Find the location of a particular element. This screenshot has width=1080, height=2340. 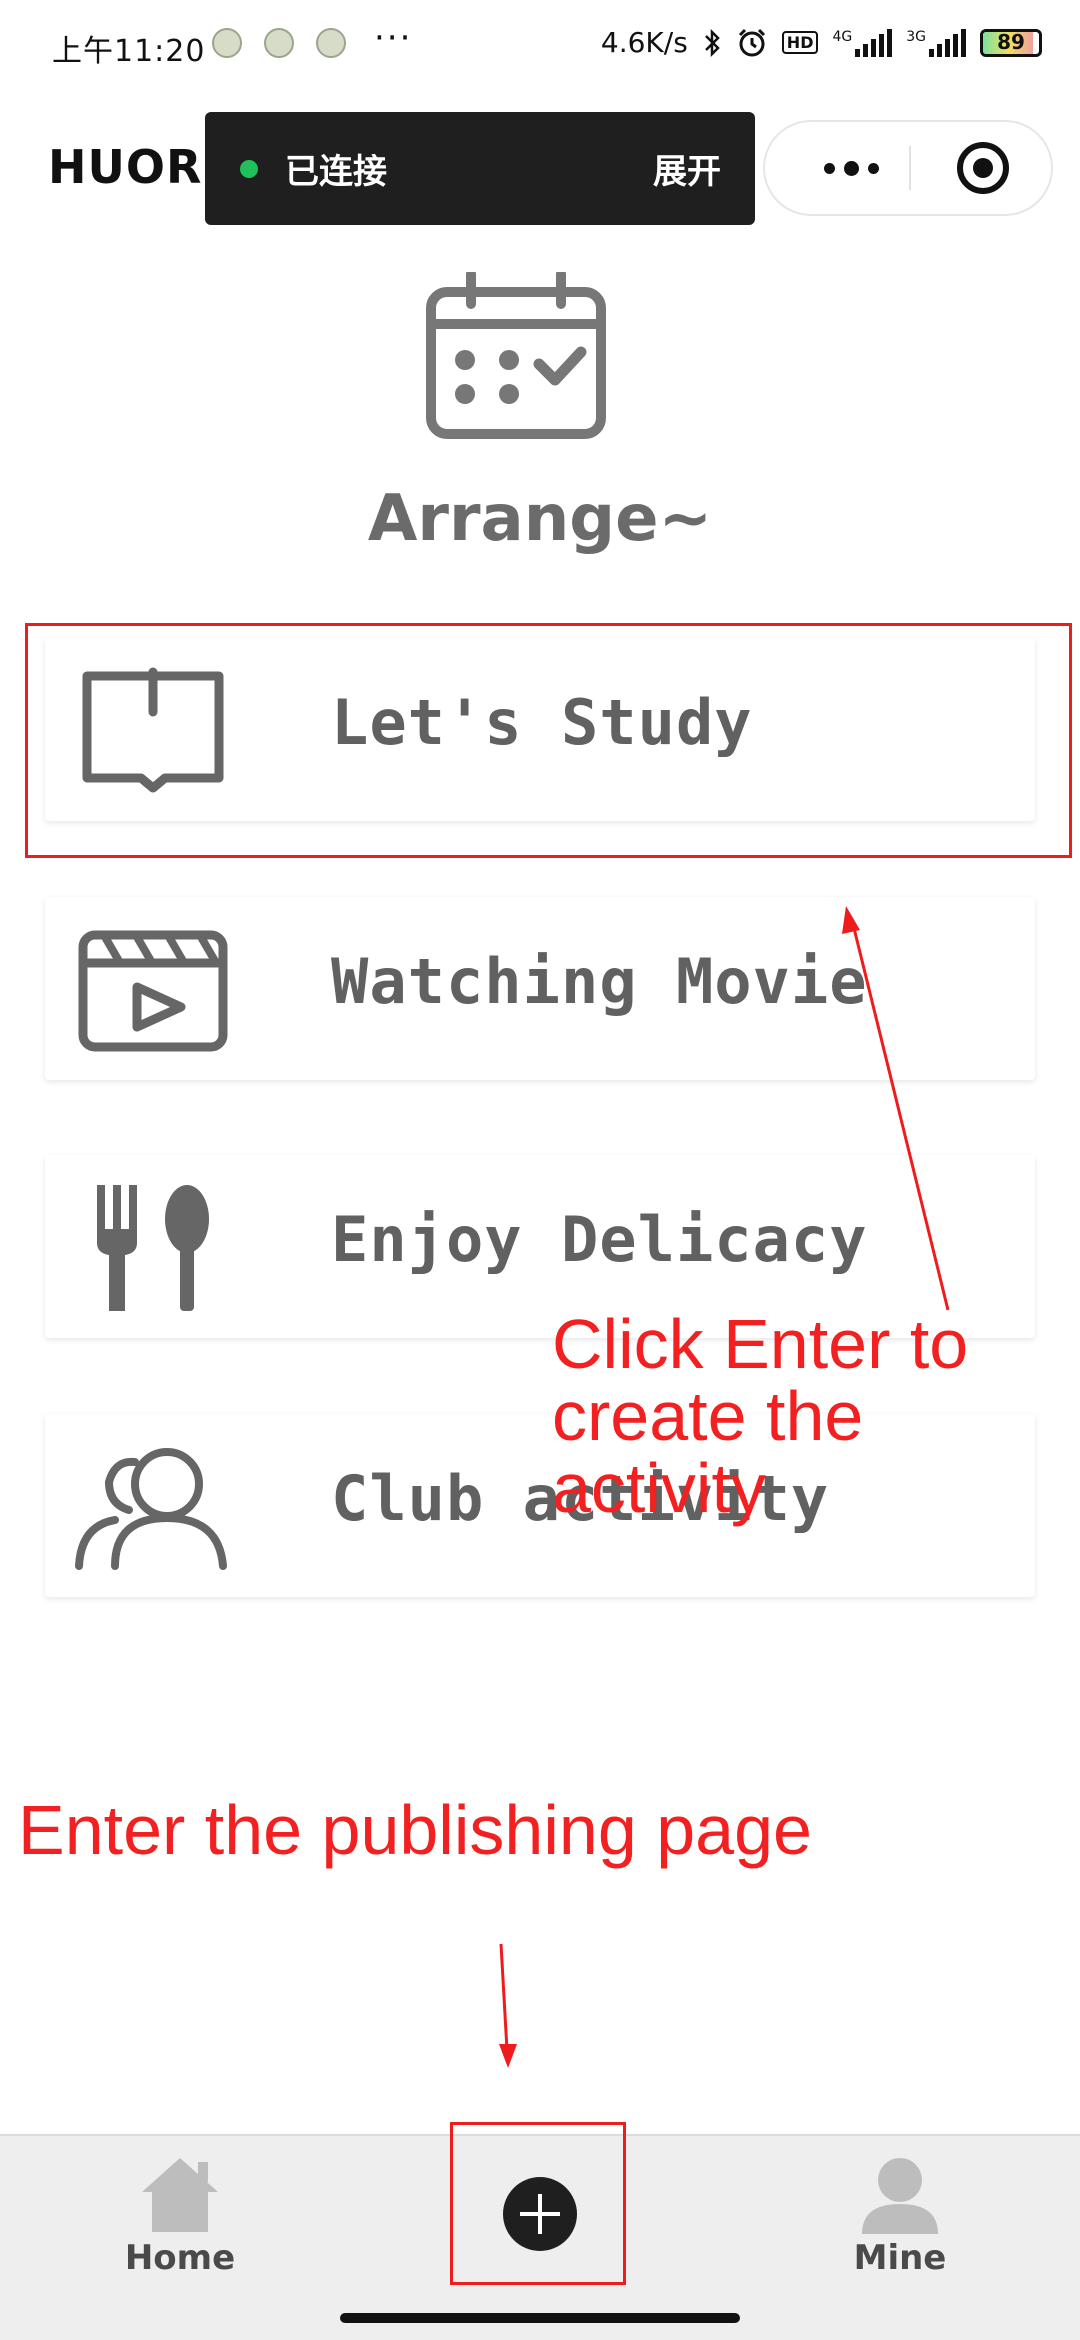

status-right: 4.6K/s HD 4G 3G 89 is located at coordinates (821, 42).